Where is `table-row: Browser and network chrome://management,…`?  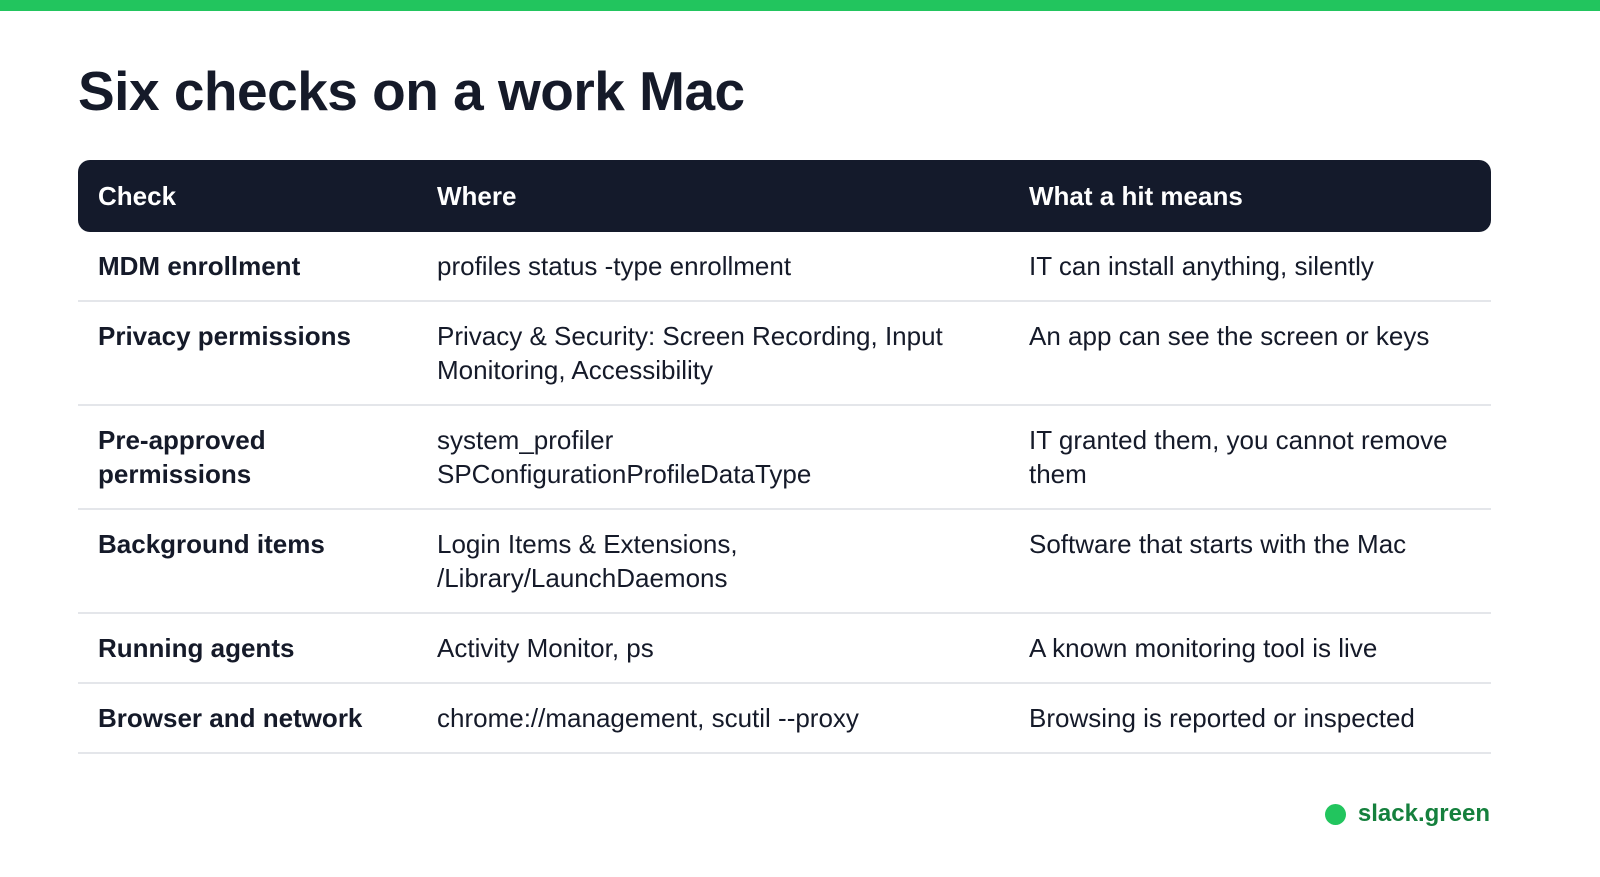 table-row: Browser and network chrome://management,… is located at coordinates (784, 719).